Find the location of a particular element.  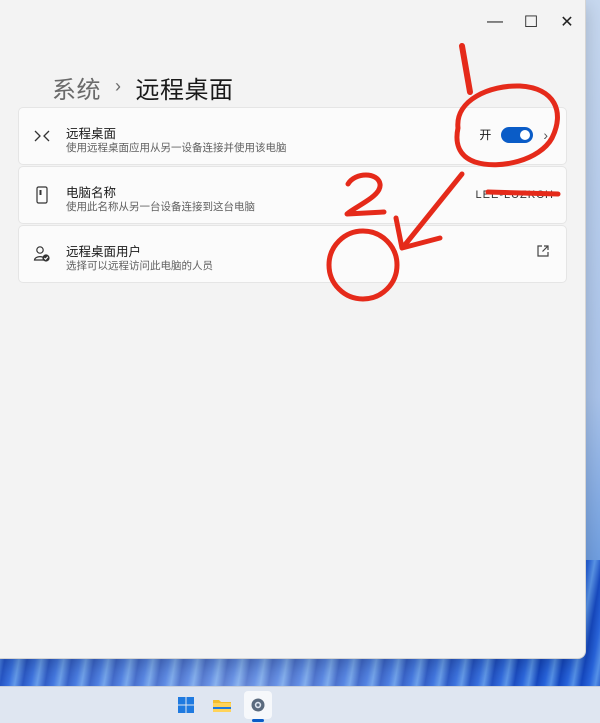

taskbar is located at coordinates (300, 704).